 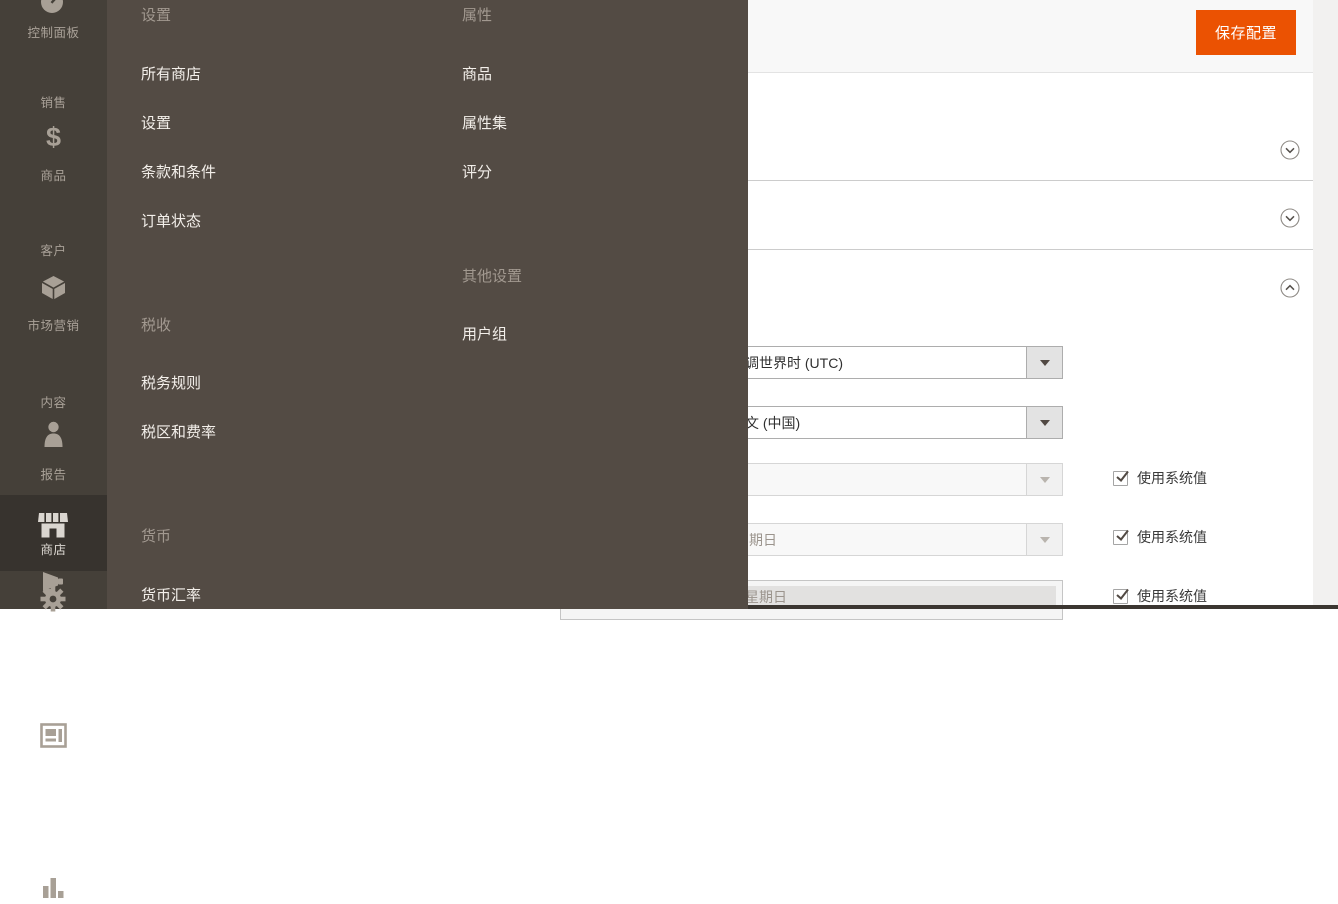 I want to click on flyout-item-attribute-set: 属性集, so click(x=484, y=124).